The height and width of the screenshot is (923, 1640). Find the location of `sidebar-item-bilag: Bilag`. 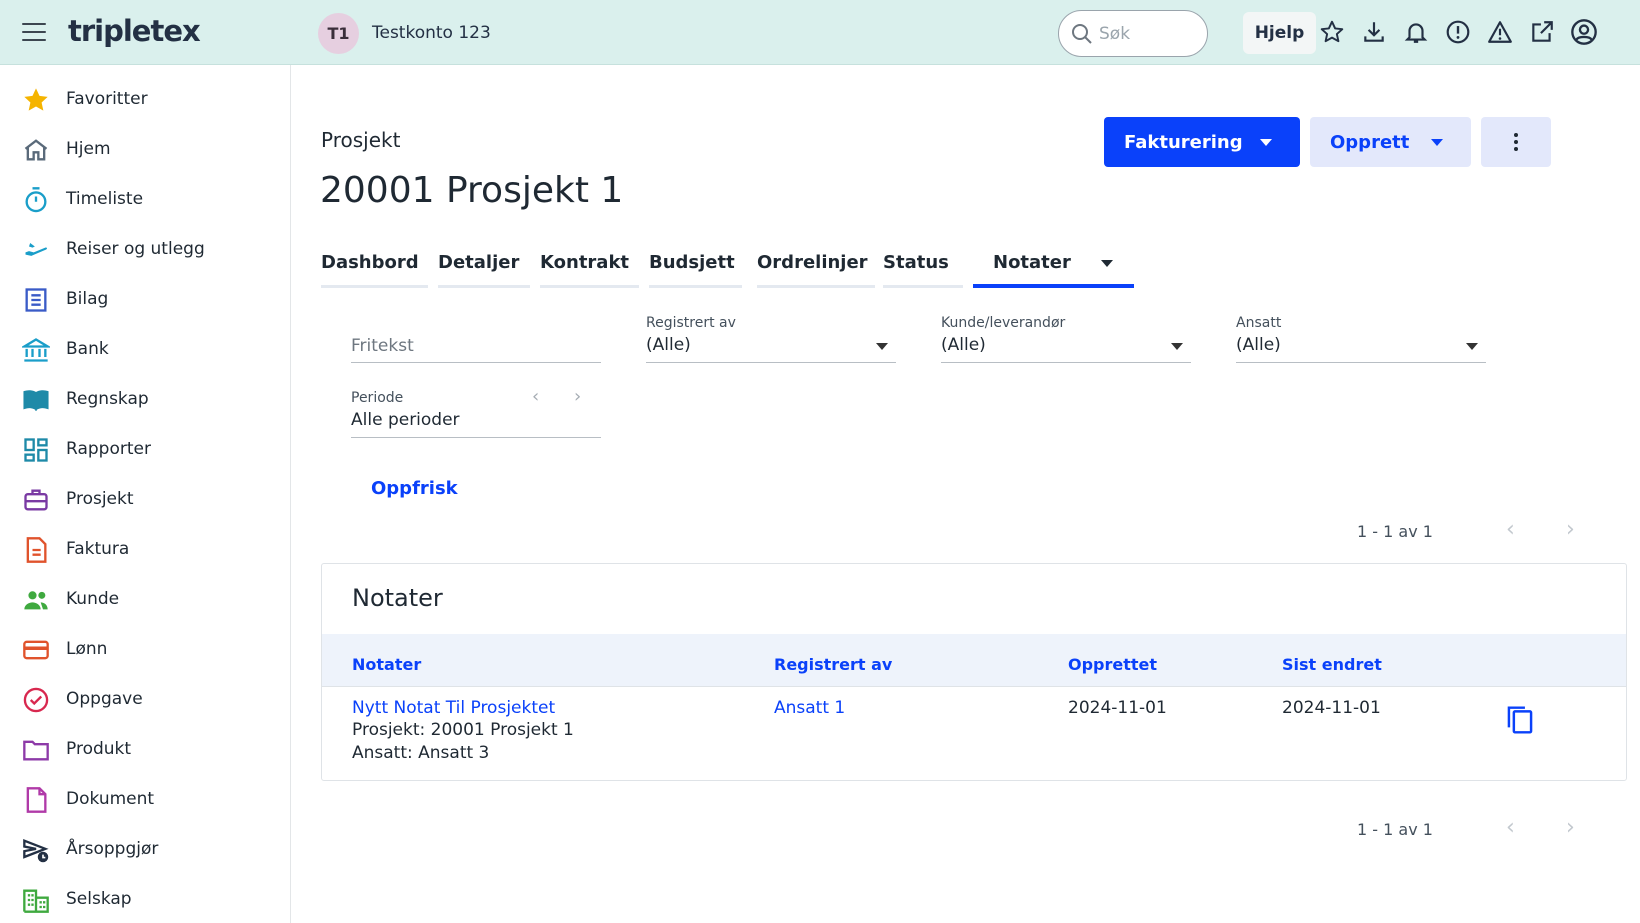

sidebar-item-bilag: Bilag is located at coordinates (145, 299).